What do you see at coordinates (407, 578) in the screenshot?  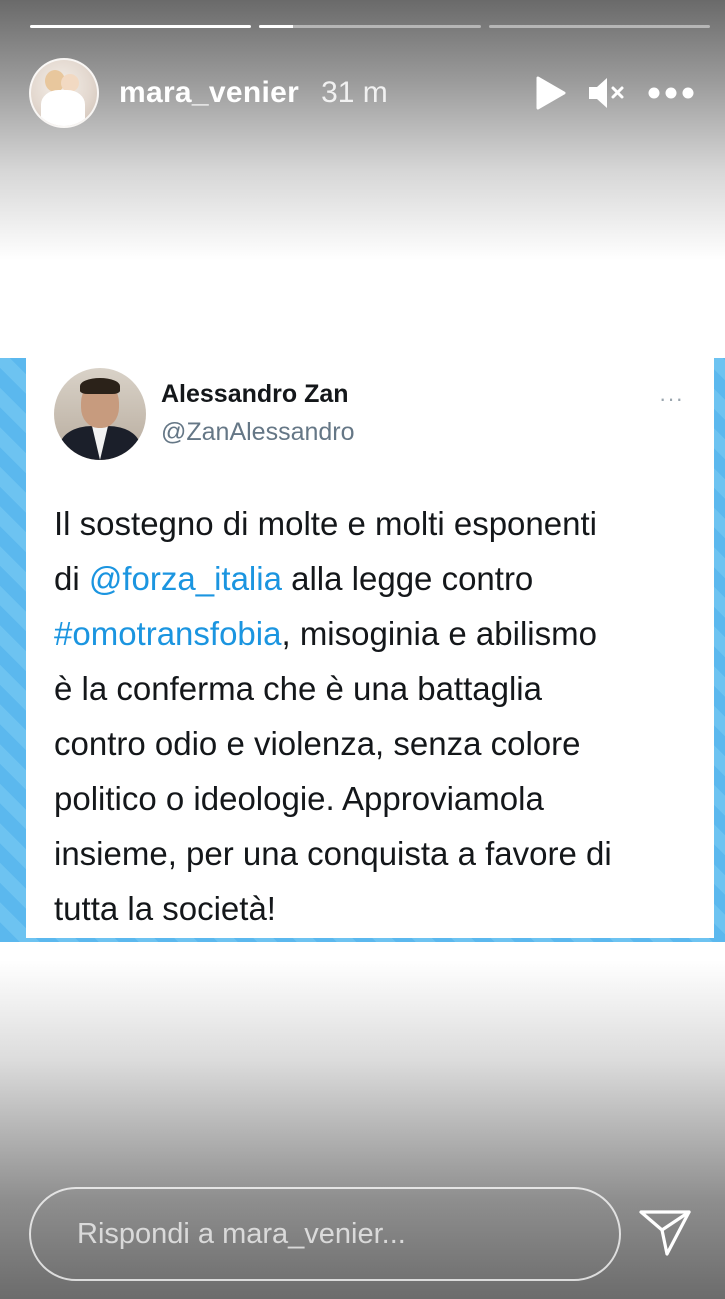 I see `tweet-text-segment: alla legge contro` at bounding box center [407, 578].